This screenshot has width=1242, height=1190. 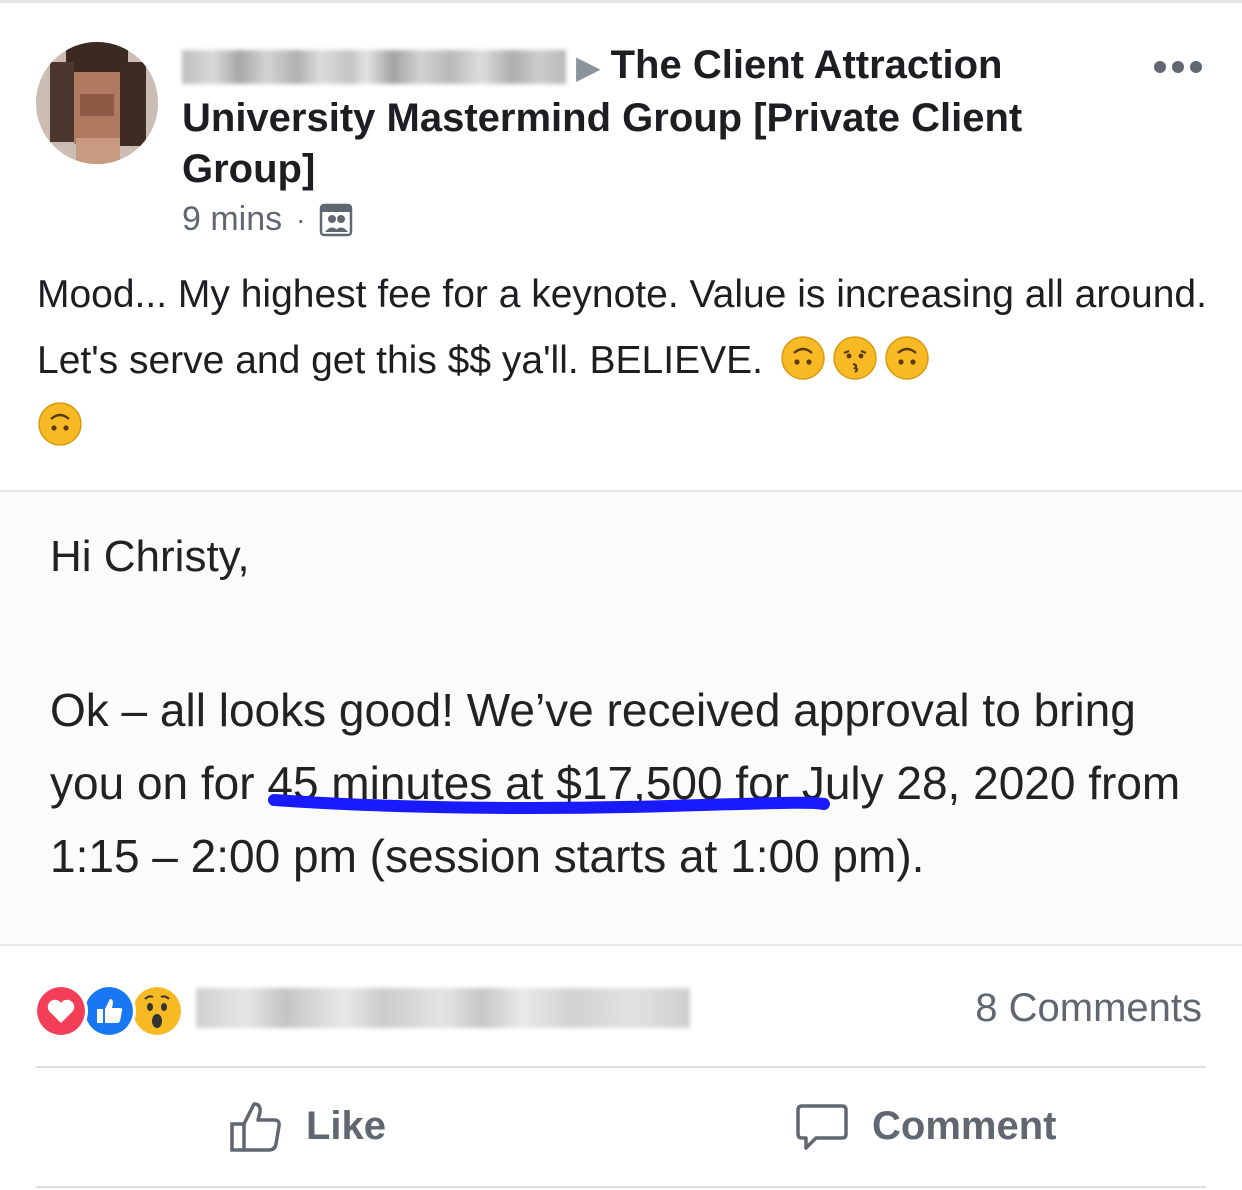 I want to click on love-reaction-icon, so click(x=61, y=1011).